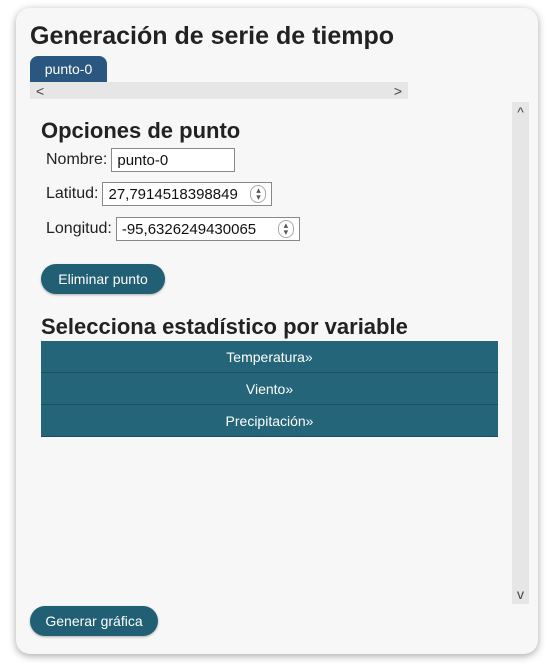 The height and width of the screenshot is (670, 548). What do you see at coordinates (77, 159) in the screenshot?
I see `name-label: Nombre:` at bounding box center [77, 159].